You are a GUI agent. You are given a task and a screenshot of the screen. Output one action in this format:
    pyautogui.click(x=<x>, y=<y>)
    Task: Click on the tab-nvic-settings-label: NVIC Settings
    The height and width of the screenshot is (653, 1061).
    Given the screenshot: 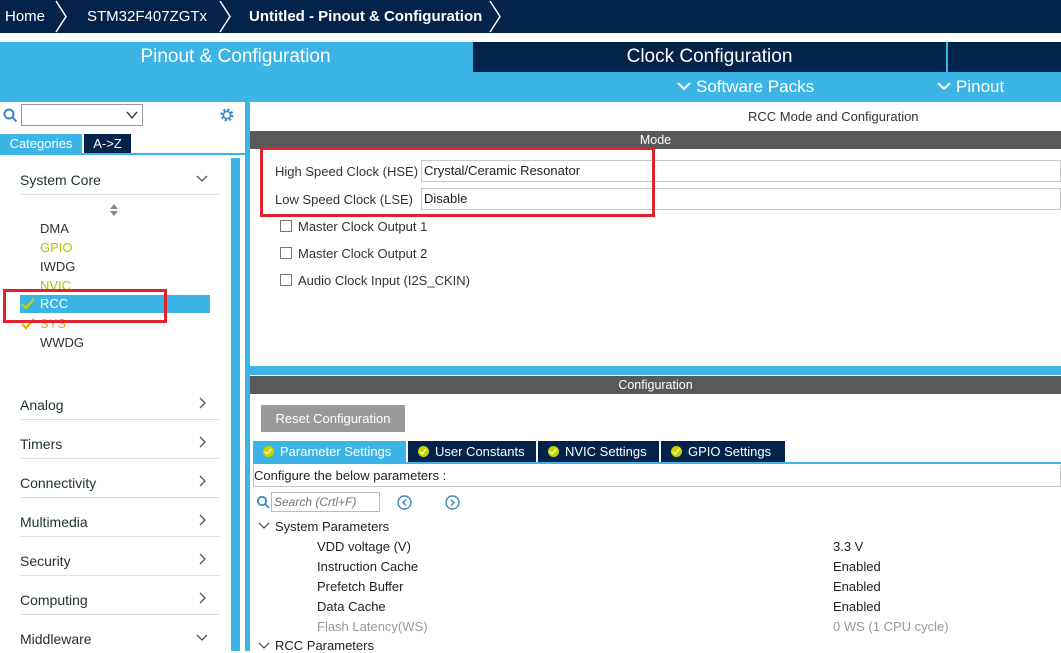 What is the action you would take?
    pyautogui.click(x=606, y=451)
    